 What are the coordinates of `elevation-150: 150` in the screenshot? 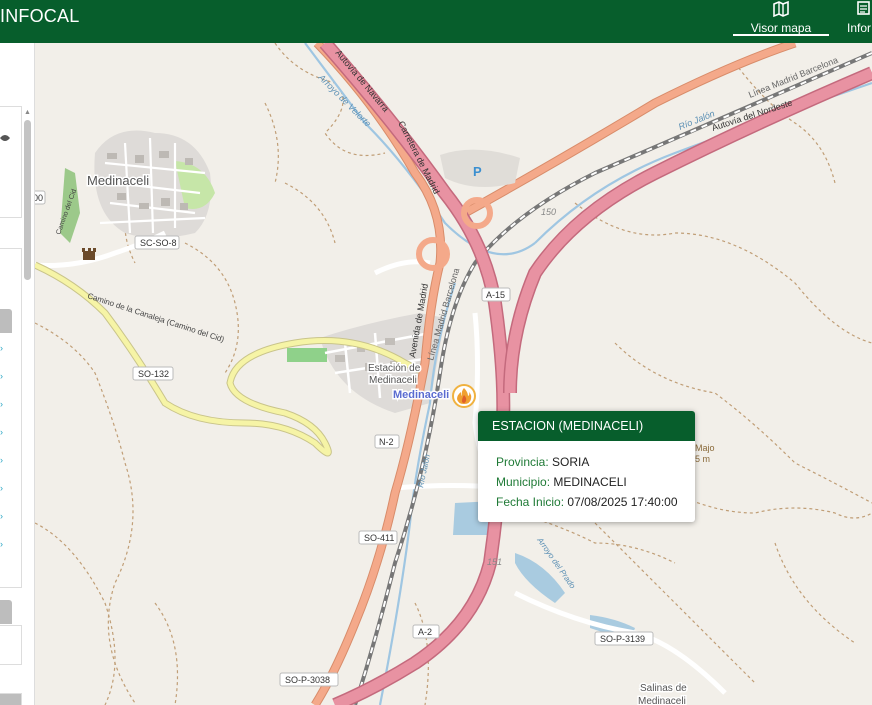 It's located at (548, 212).